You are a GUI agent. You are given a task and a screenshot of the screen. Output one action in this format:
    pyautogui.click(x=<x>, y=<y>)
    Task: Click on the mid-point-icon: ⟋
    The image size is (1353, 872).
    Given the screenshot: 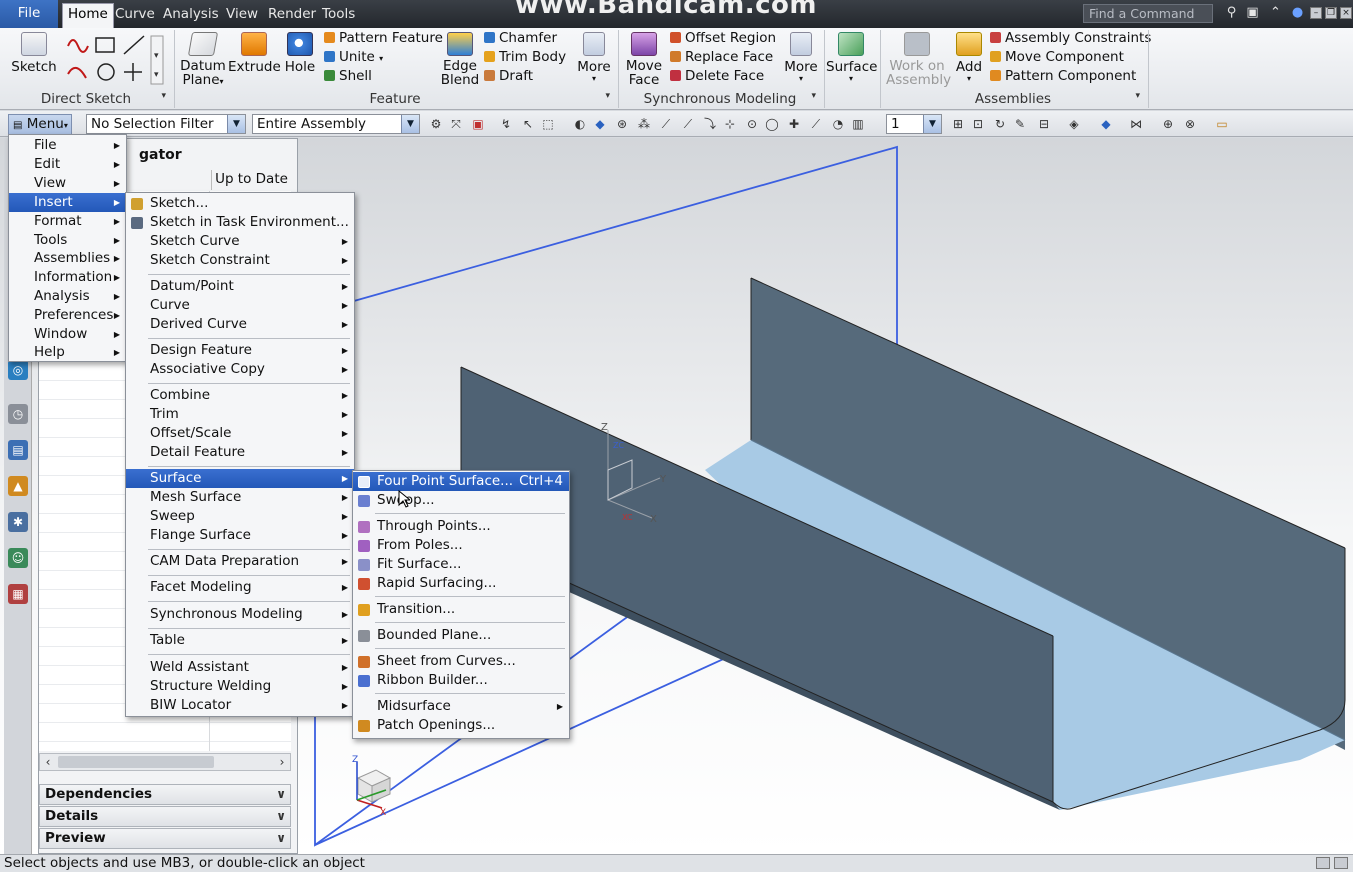 What is the action you would take?
    pyautogui.click(x=688, y=124)
    